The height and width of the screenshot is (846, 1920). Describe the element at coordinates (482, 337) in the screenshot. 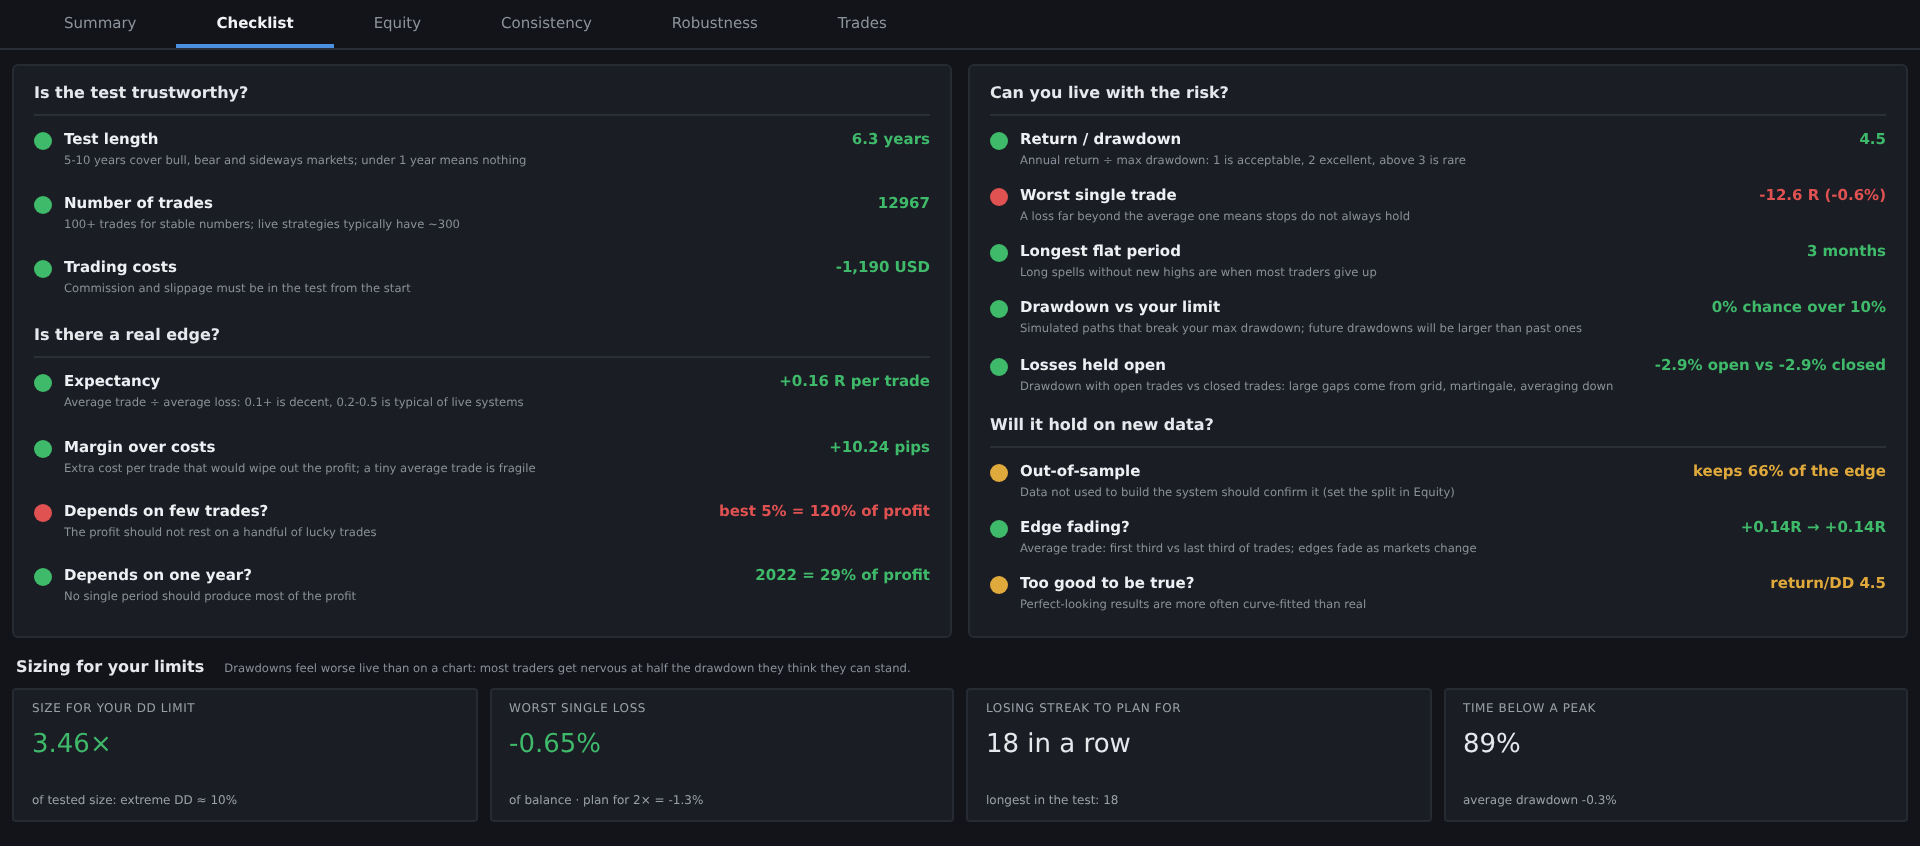

I see `section-heading: Is there a real edge?` at that location.